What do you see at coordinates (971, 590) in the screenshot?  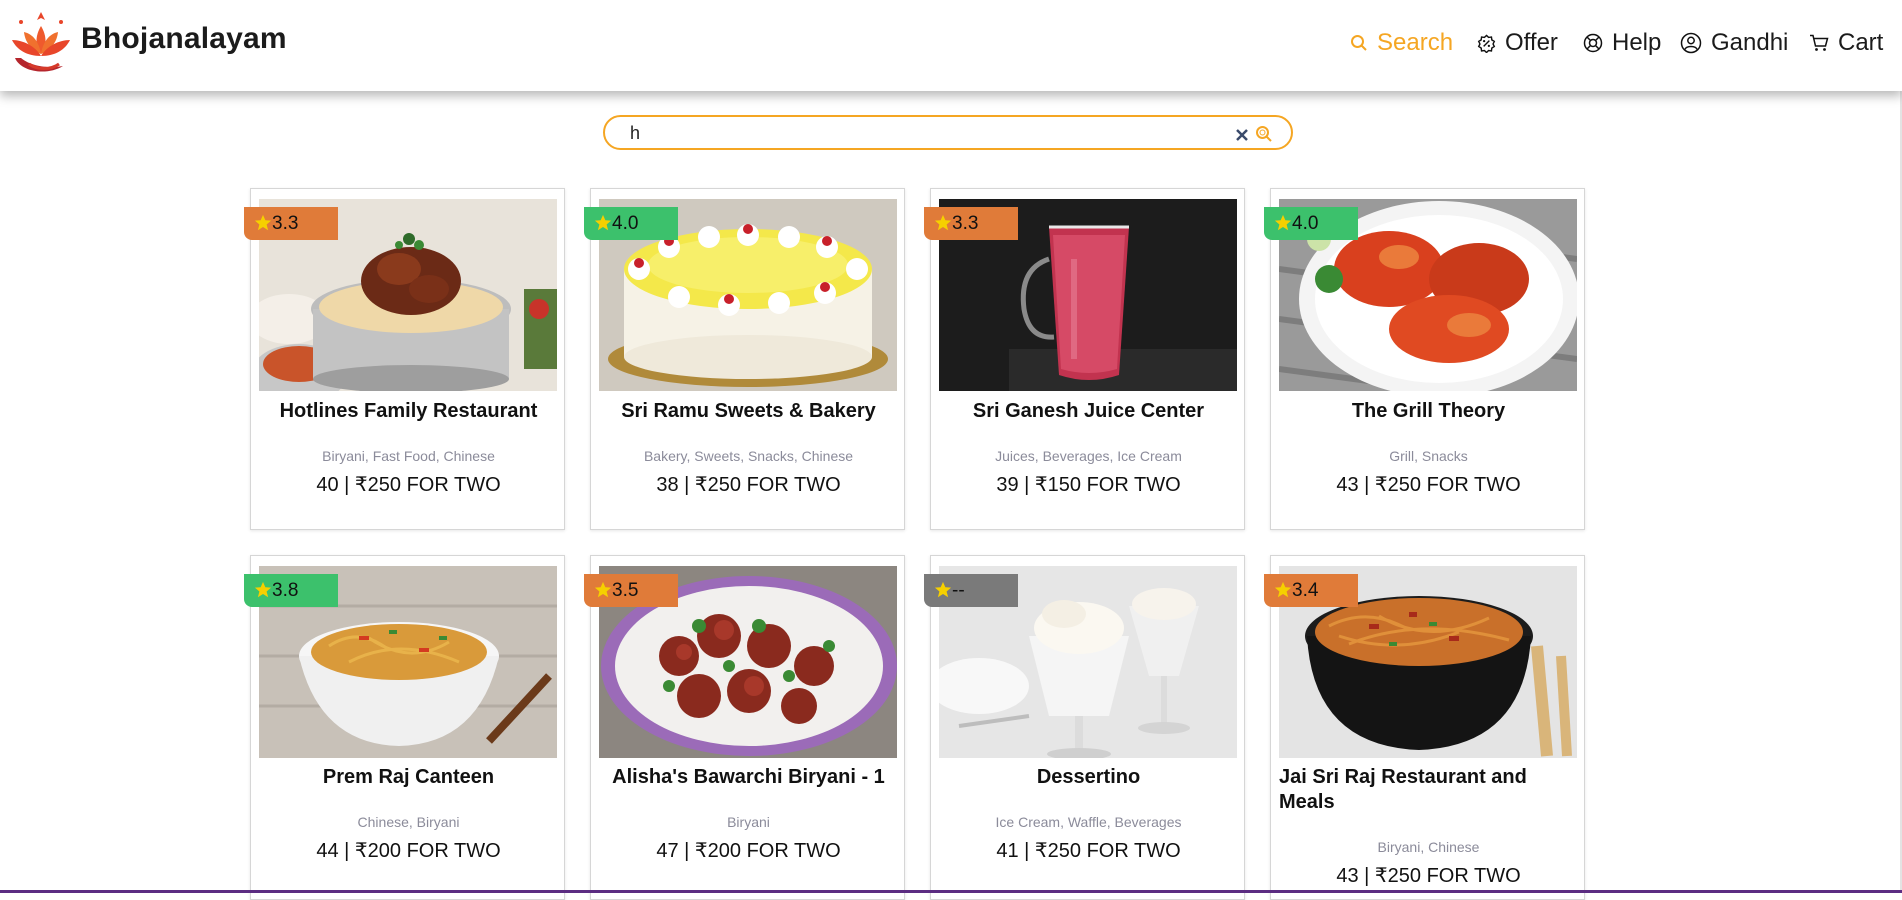 I see `rating-badge: --` at bounding box center [971, 590].